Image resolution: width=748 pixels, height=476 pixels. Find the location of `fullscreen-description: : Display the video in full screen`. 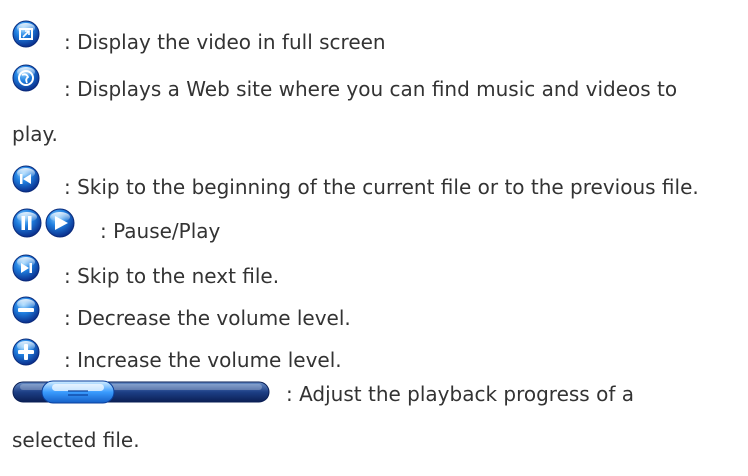

fullscreen-description: : Display the video in full screen is located at coordinates (225, 42).